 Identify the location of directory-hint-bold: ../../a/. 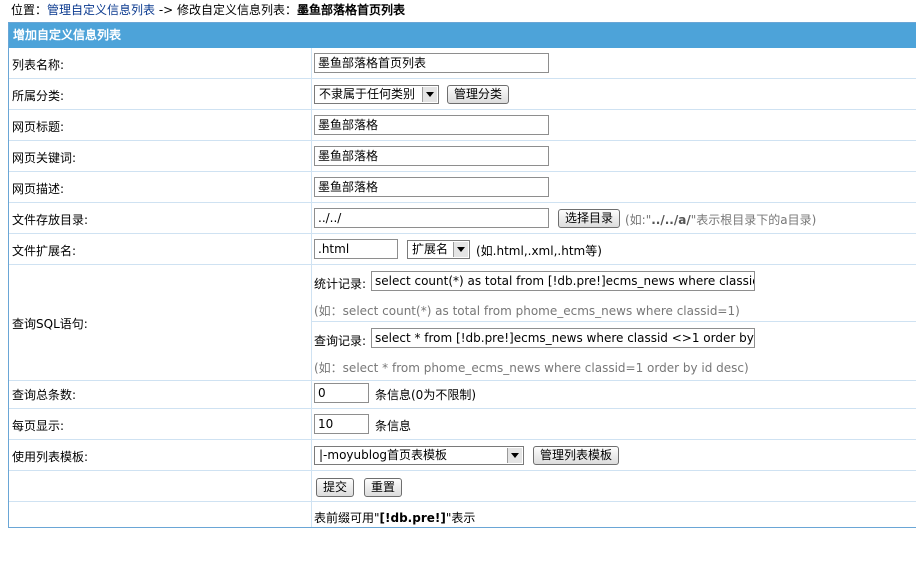
(671, 220).